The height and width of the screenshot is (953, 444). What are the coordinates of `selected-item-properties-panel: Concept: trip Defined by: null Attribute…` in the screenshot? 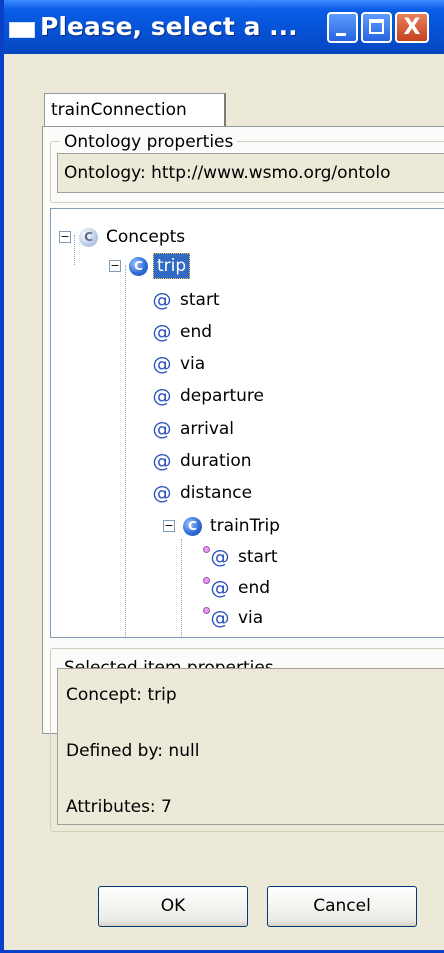 It's located at (250, 746).